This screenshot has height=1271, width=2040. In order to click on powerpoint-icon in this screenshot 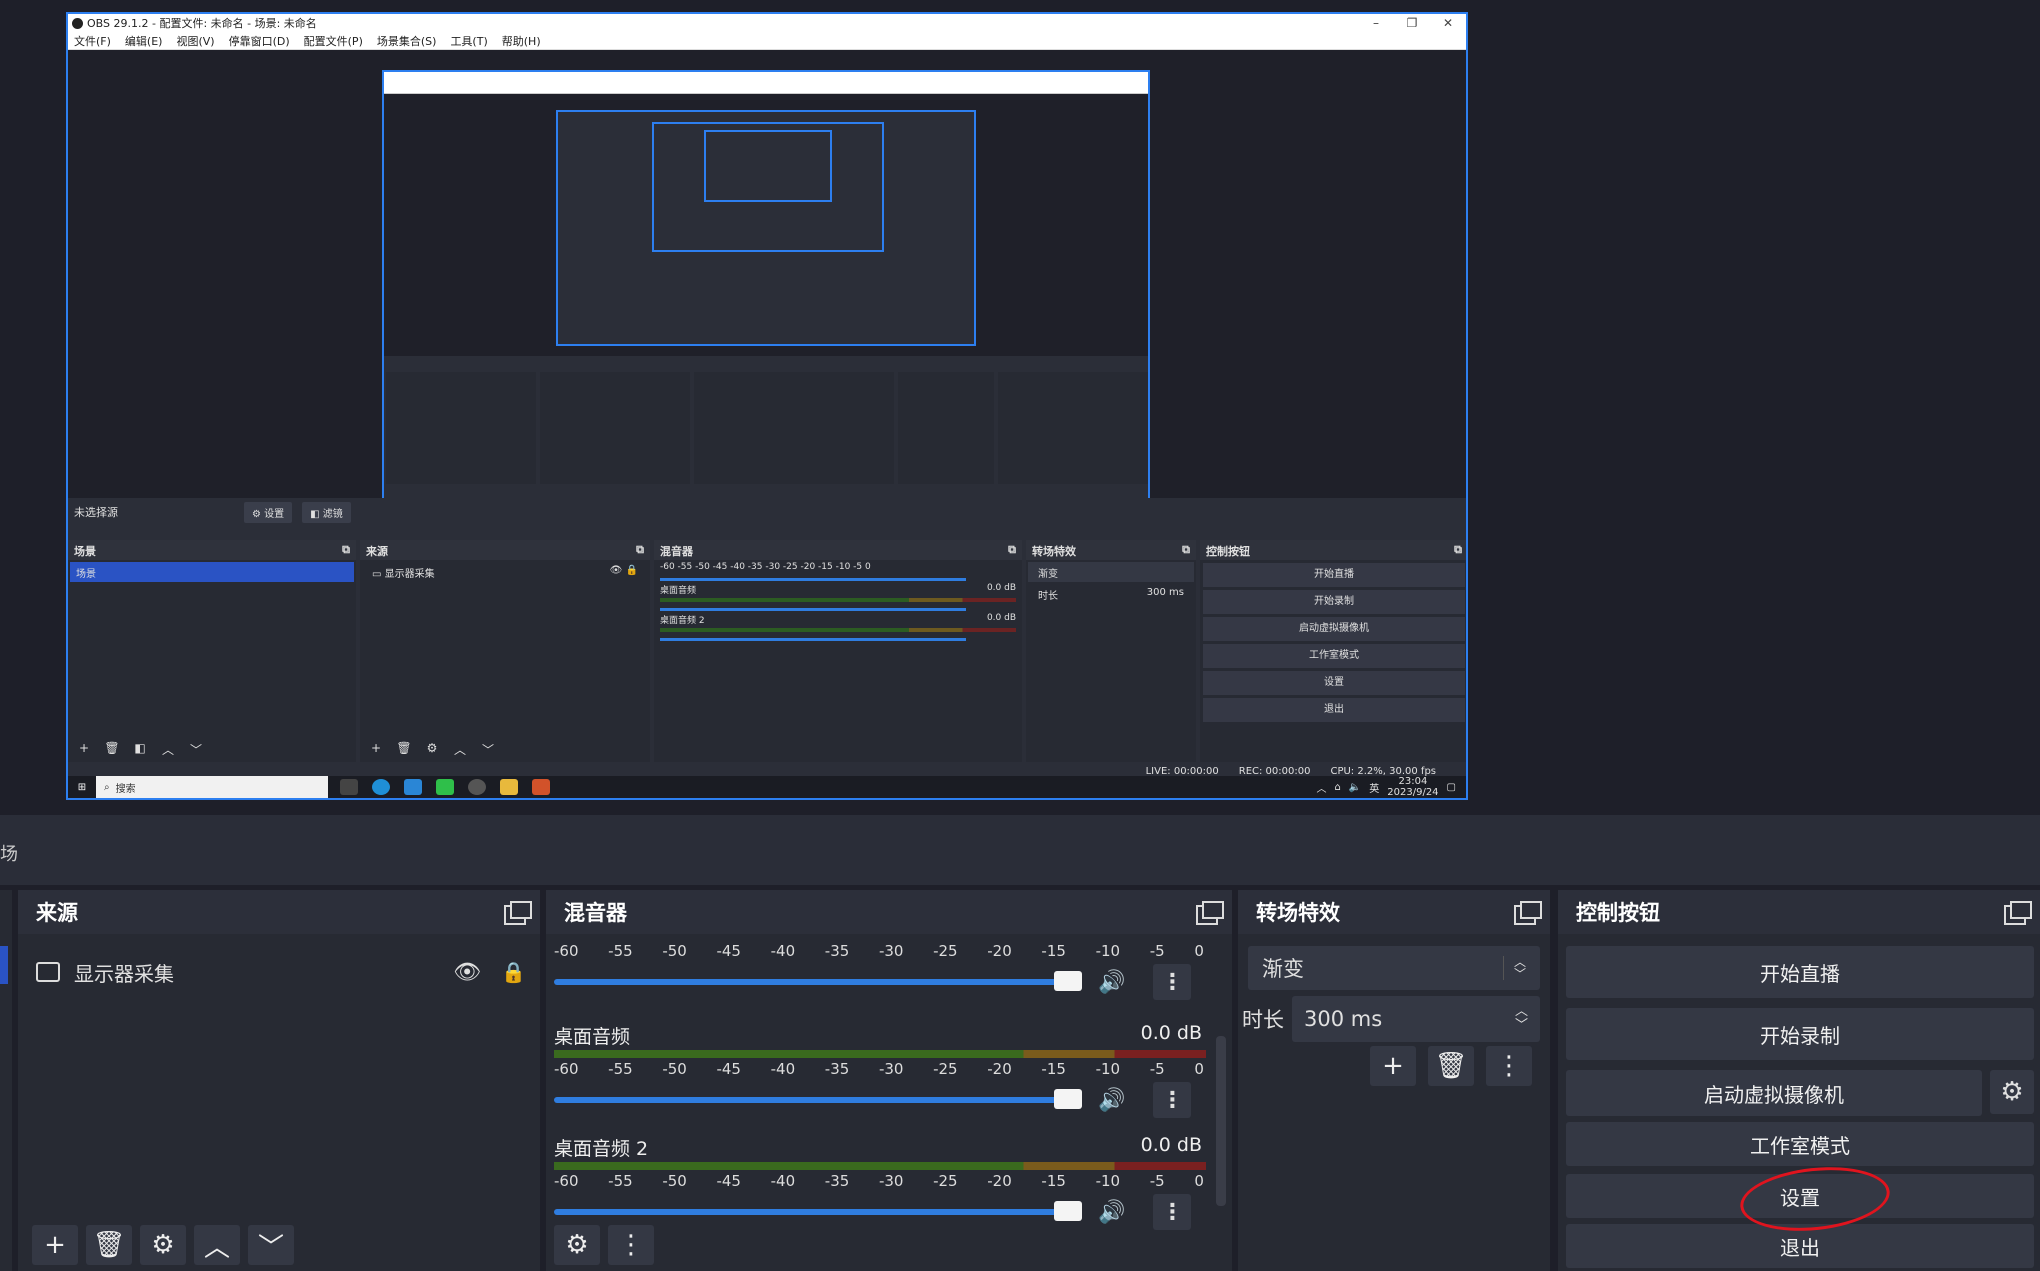, I will do `click(541, 787)`.